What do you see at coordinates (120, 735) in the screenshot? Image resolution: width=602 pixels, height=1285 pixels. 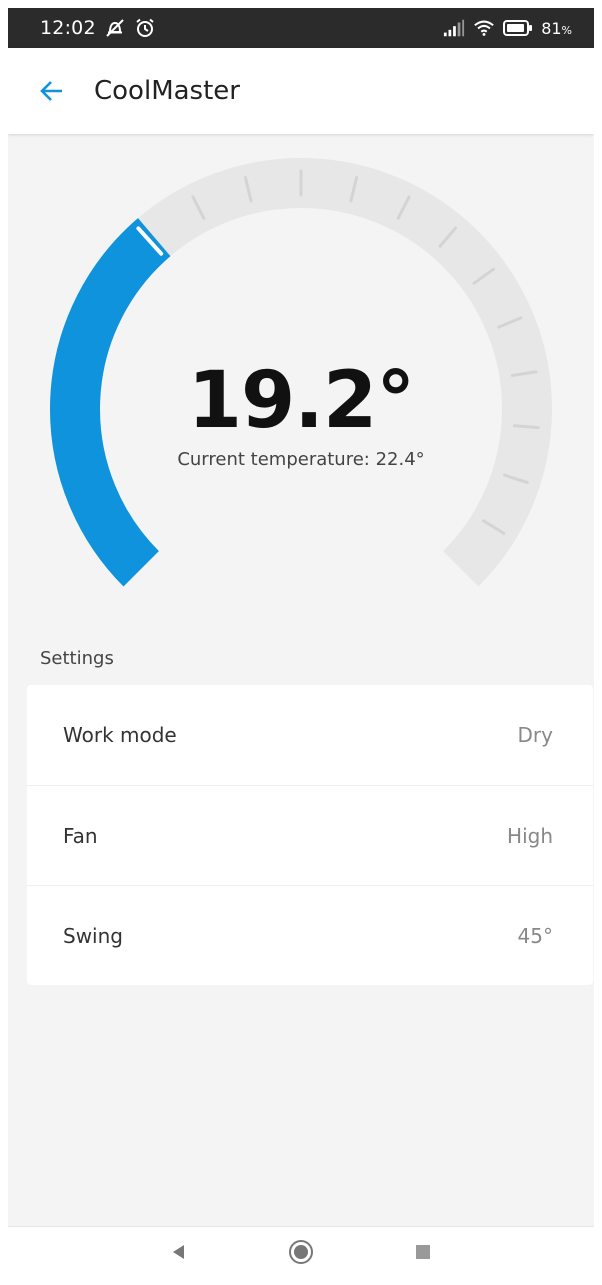 I see `setting-name: Work mode` at bounding box center [120, 735].